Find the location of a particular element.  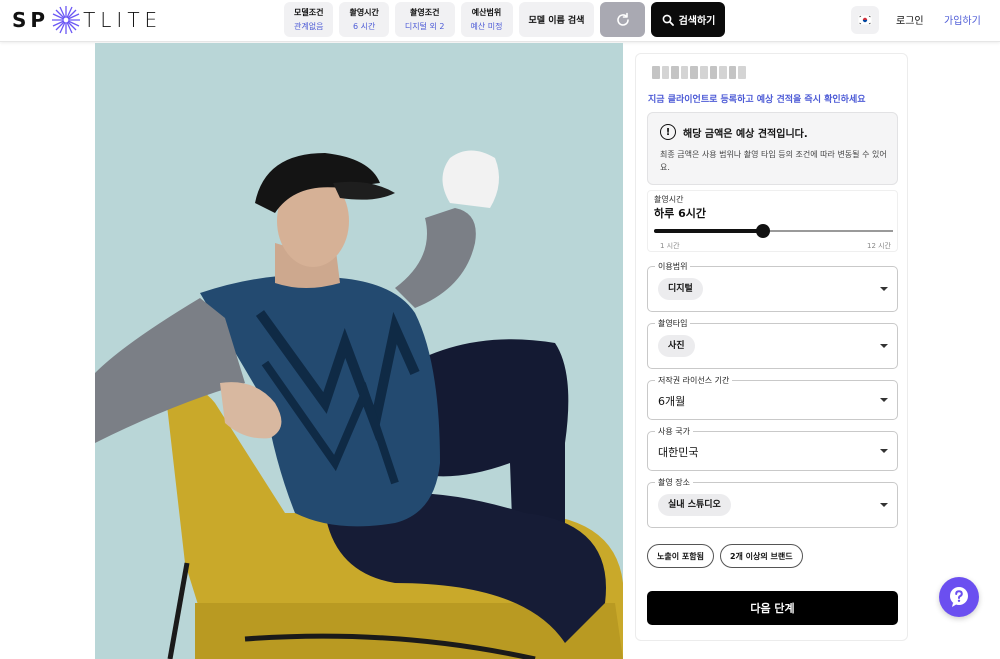

starburst-logo-icon is located at coordinates (66, 20).